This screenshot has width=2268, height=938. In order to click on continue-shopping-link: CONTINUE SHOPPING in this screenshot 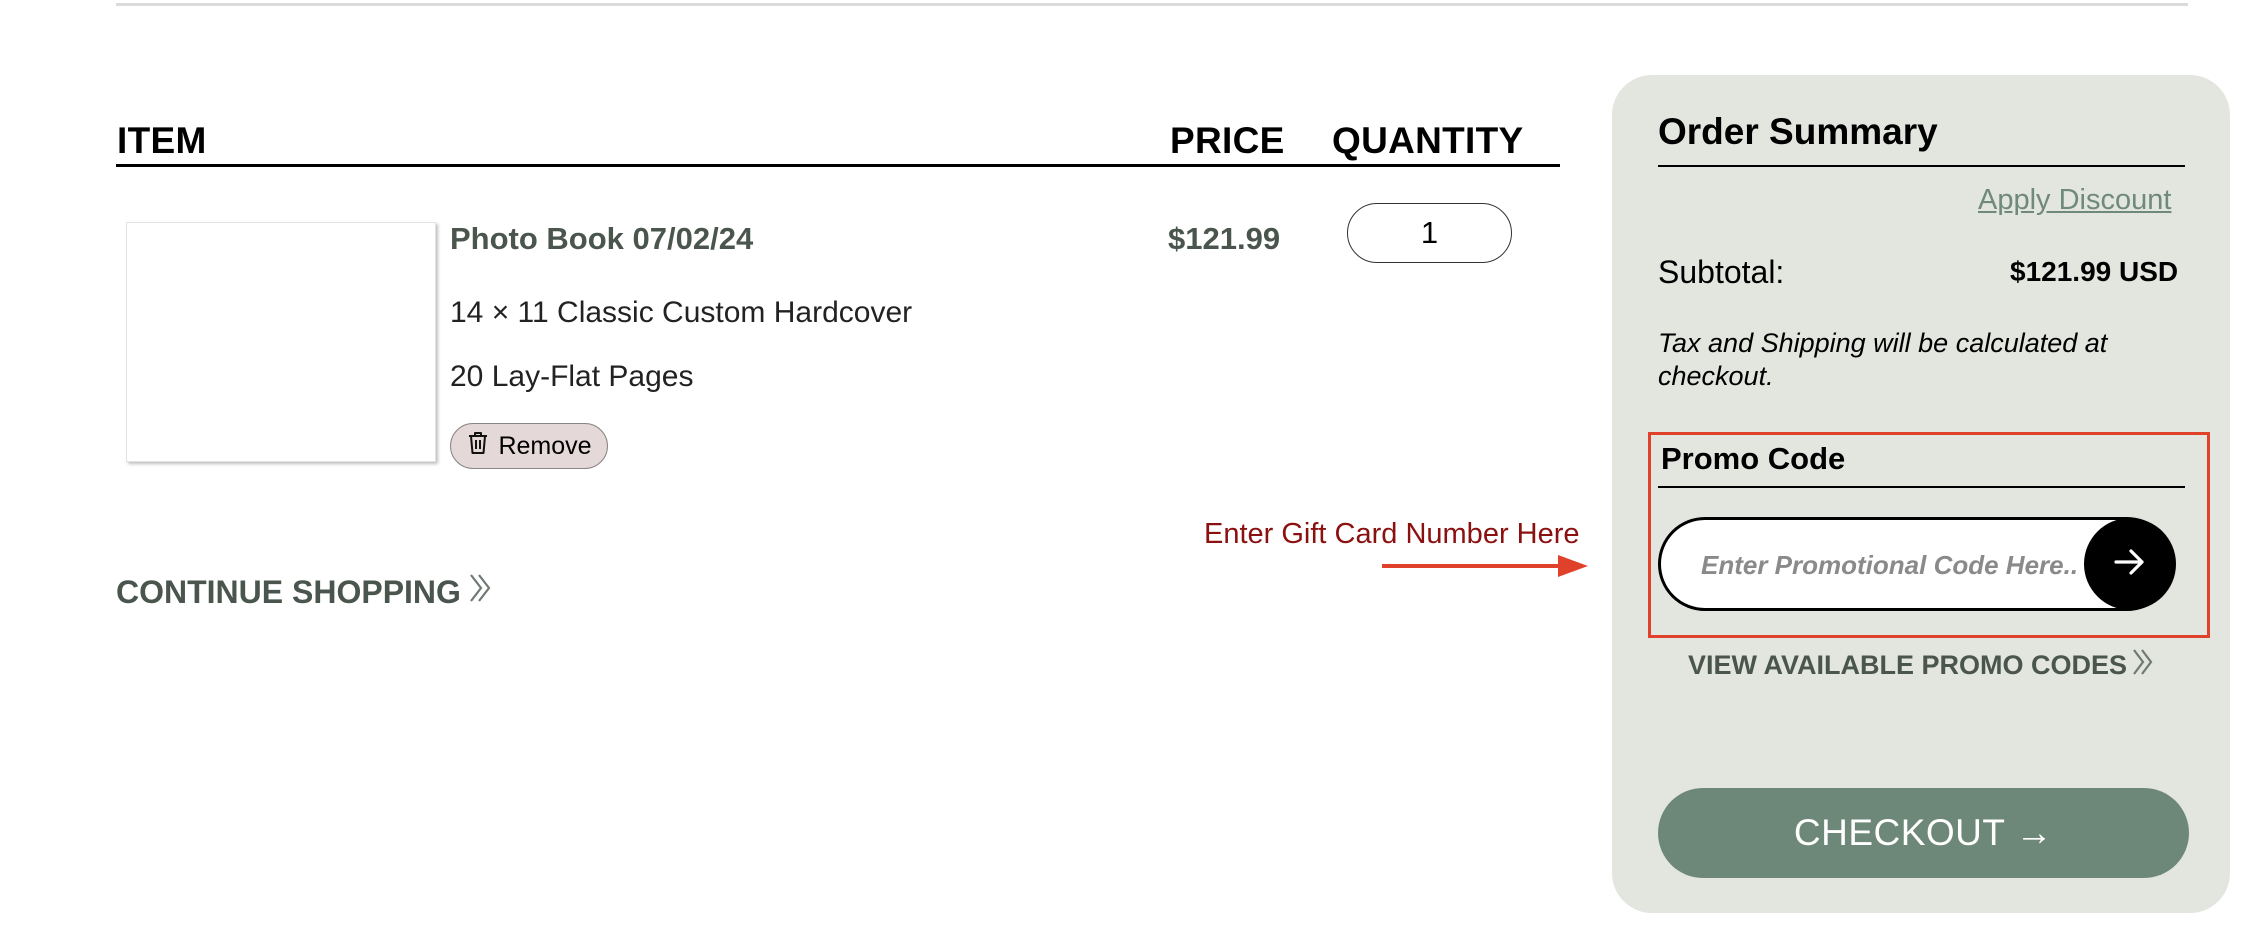, I will do `click(304, 592)`.